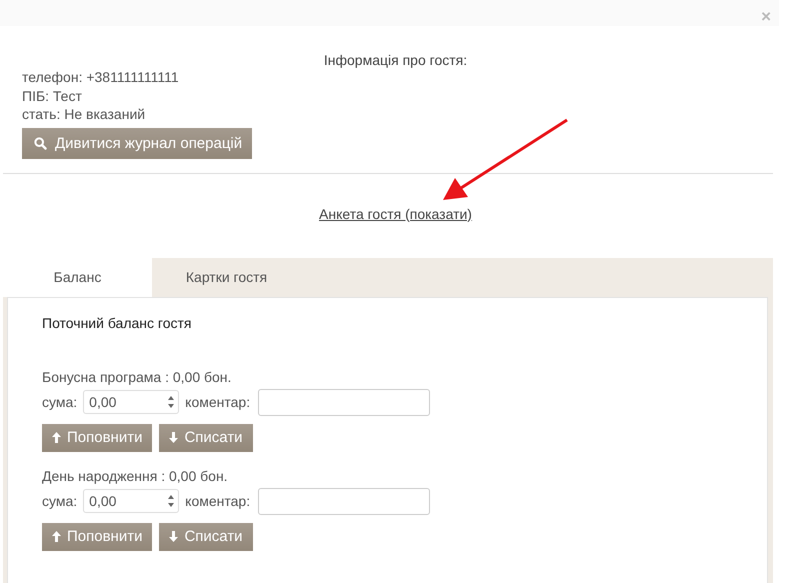 This screenshot has height=583, width=791. I want to click on tab: Картки гостя, so click(226, 277).